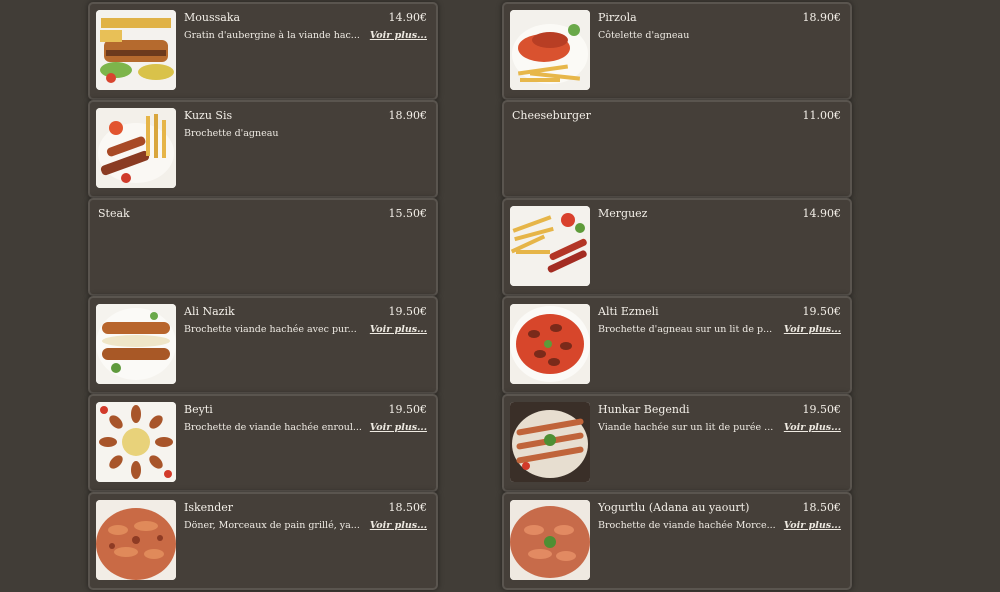 The image size is (1000, 592). What do you see at coordinates (136, 50) in the screenshot?
I see `moussaka-photo` at bounding box center [136, 50].